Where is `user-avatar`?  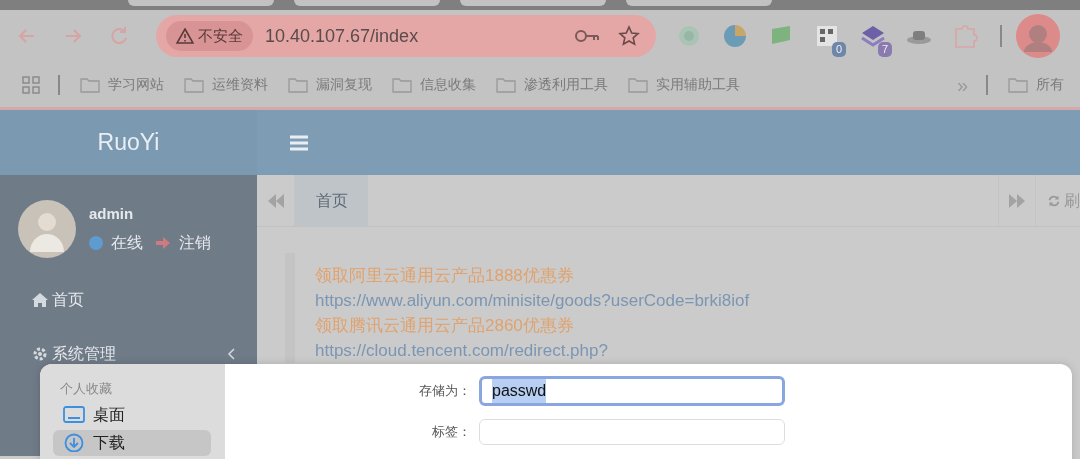 user-avatar is located at coordinates (47, 229).